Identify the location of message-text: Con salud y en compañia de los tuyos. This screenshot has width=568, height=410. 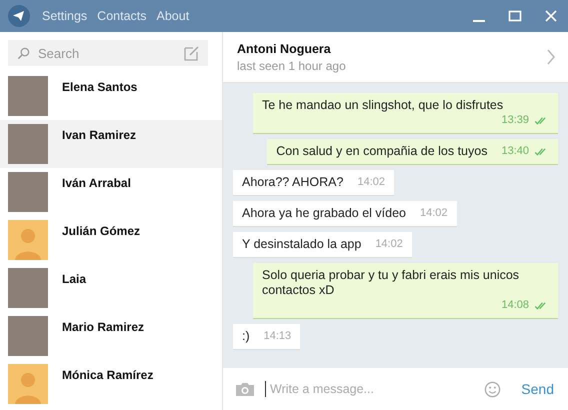
(382, 151).